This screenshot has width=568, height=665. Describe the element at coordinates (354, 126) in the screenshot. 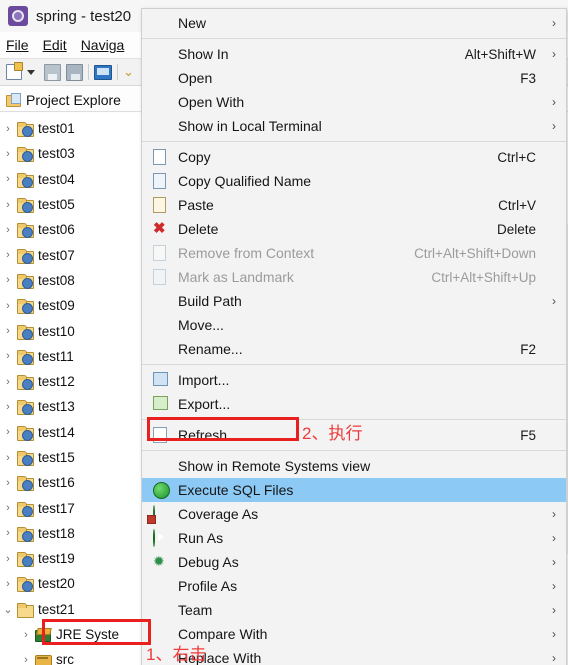

I see `menu-item-show-in-local-terminal: Show in Local Terminal ›` at that location.